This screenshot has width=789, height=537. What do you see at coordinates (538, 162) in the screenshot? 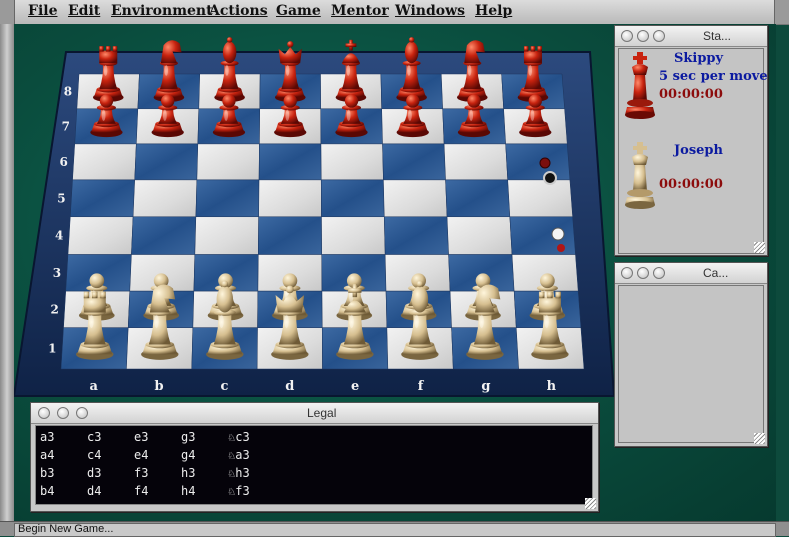
I see `board-square-h6` at bounding box center [538, 162].